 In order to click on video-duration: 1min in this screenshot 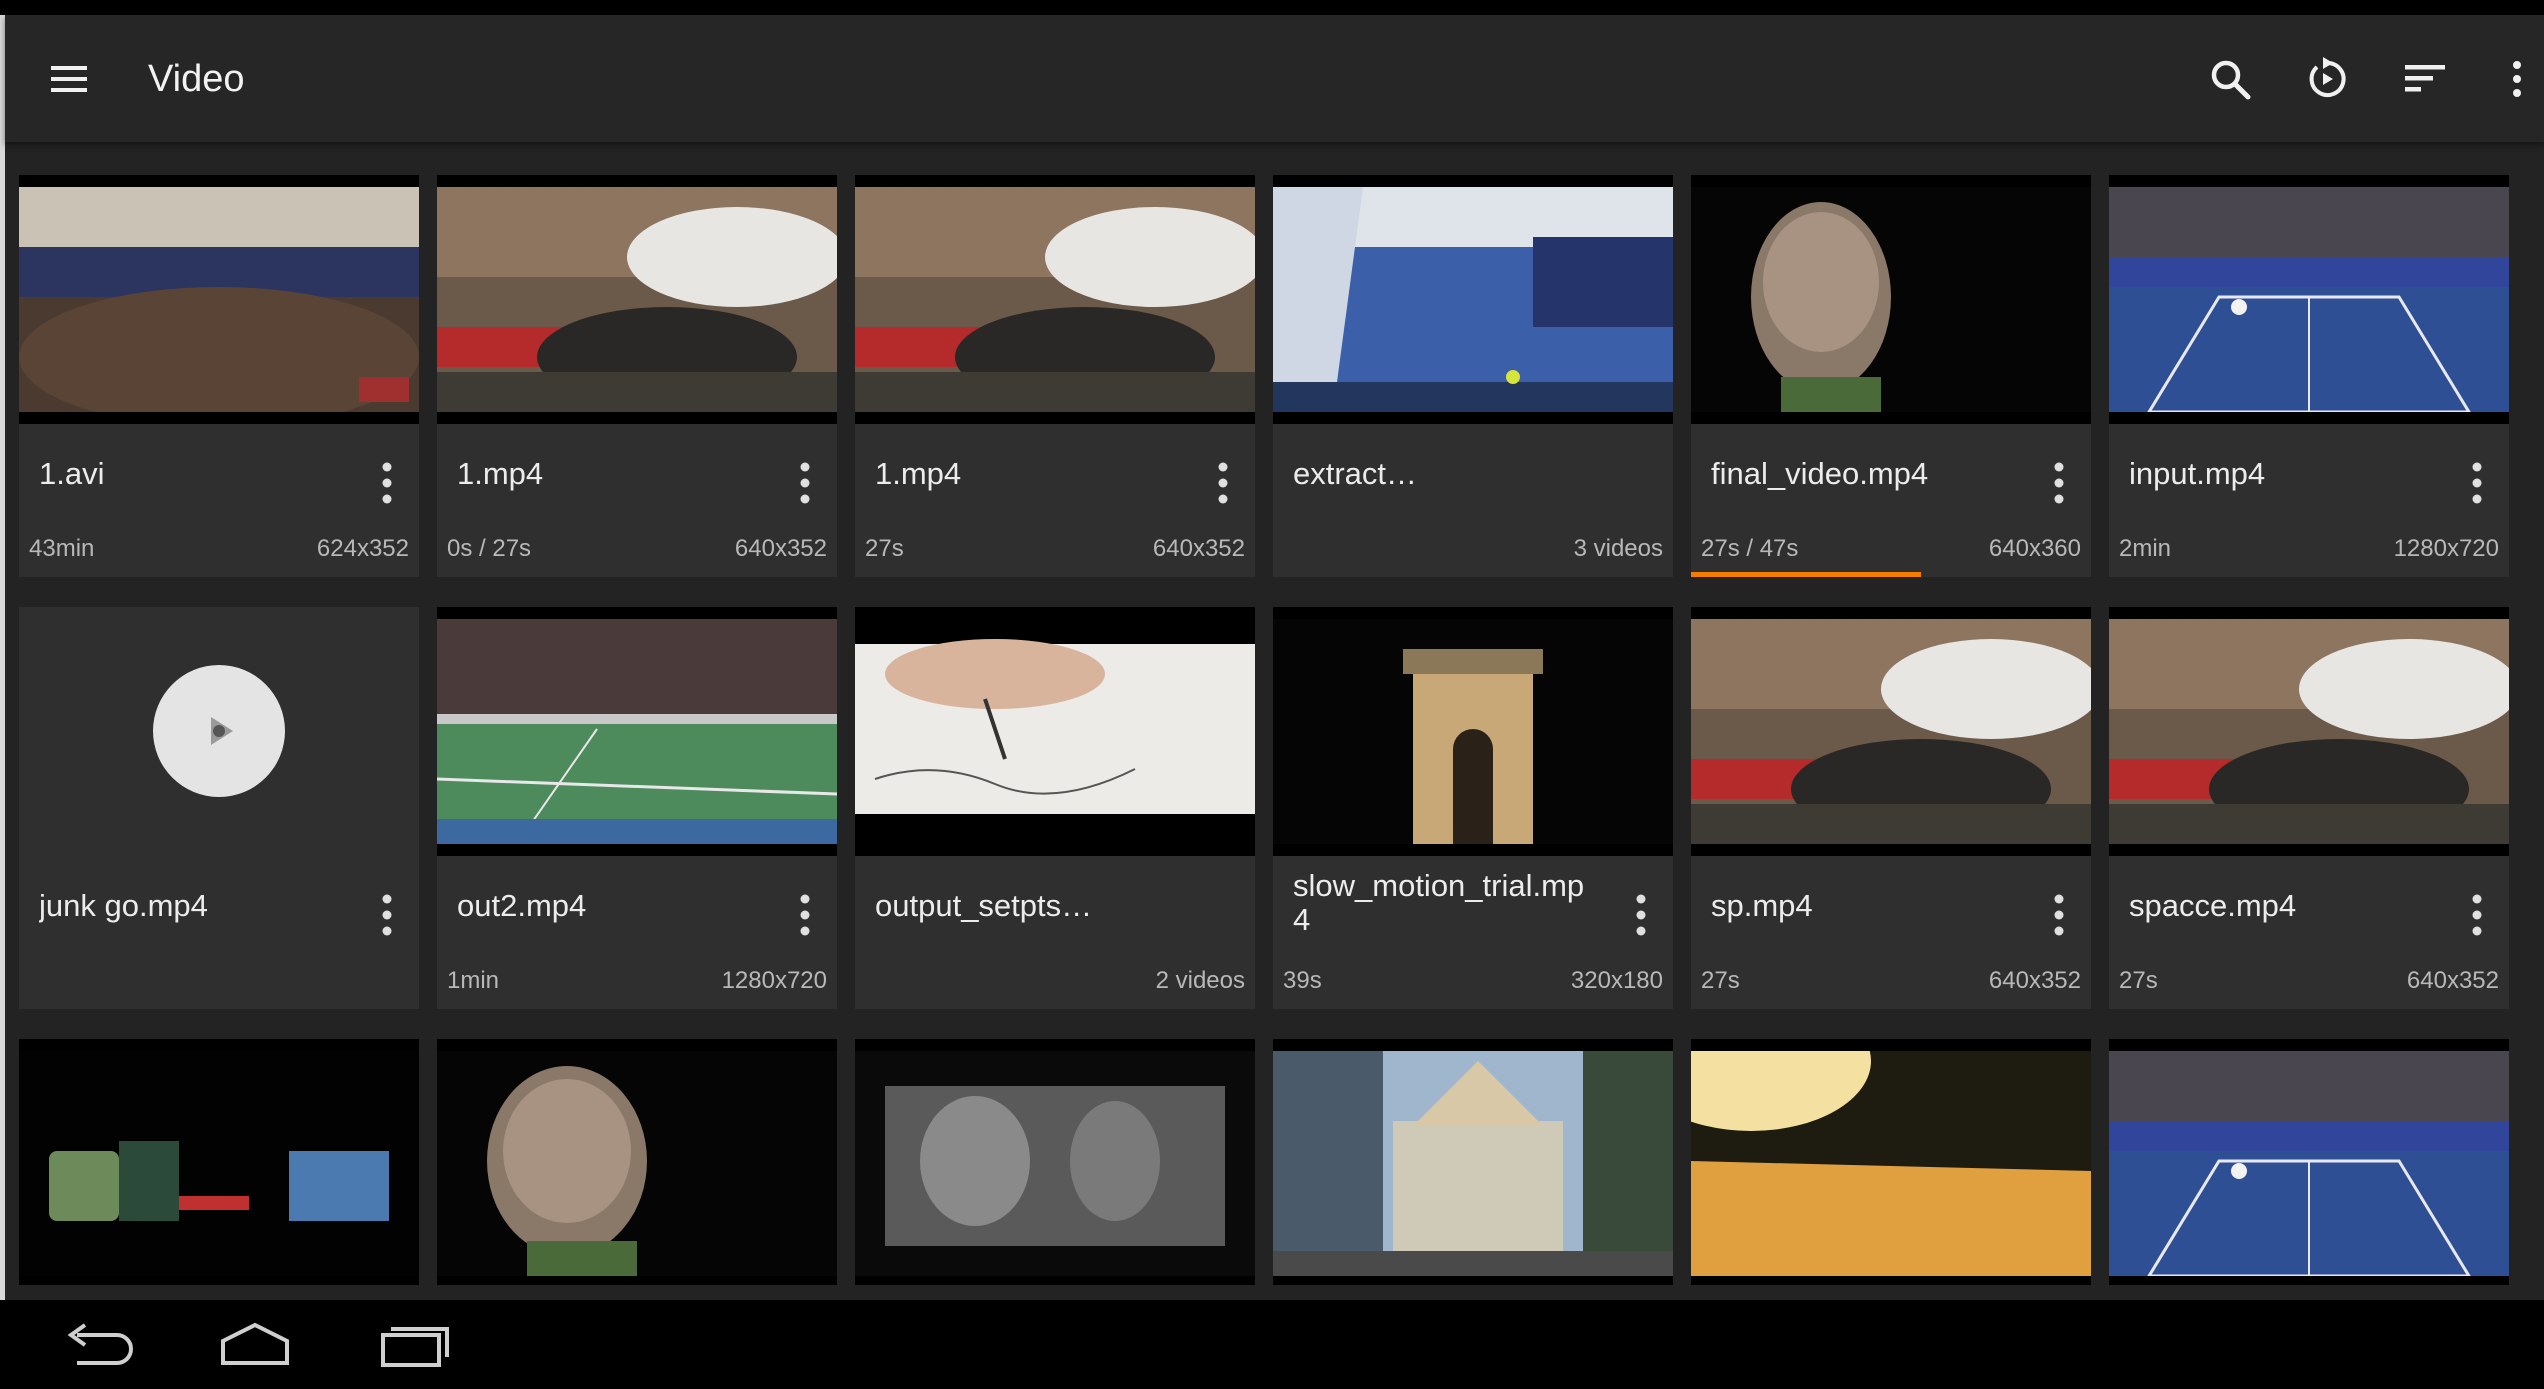, I will do `click(473, 980)`.